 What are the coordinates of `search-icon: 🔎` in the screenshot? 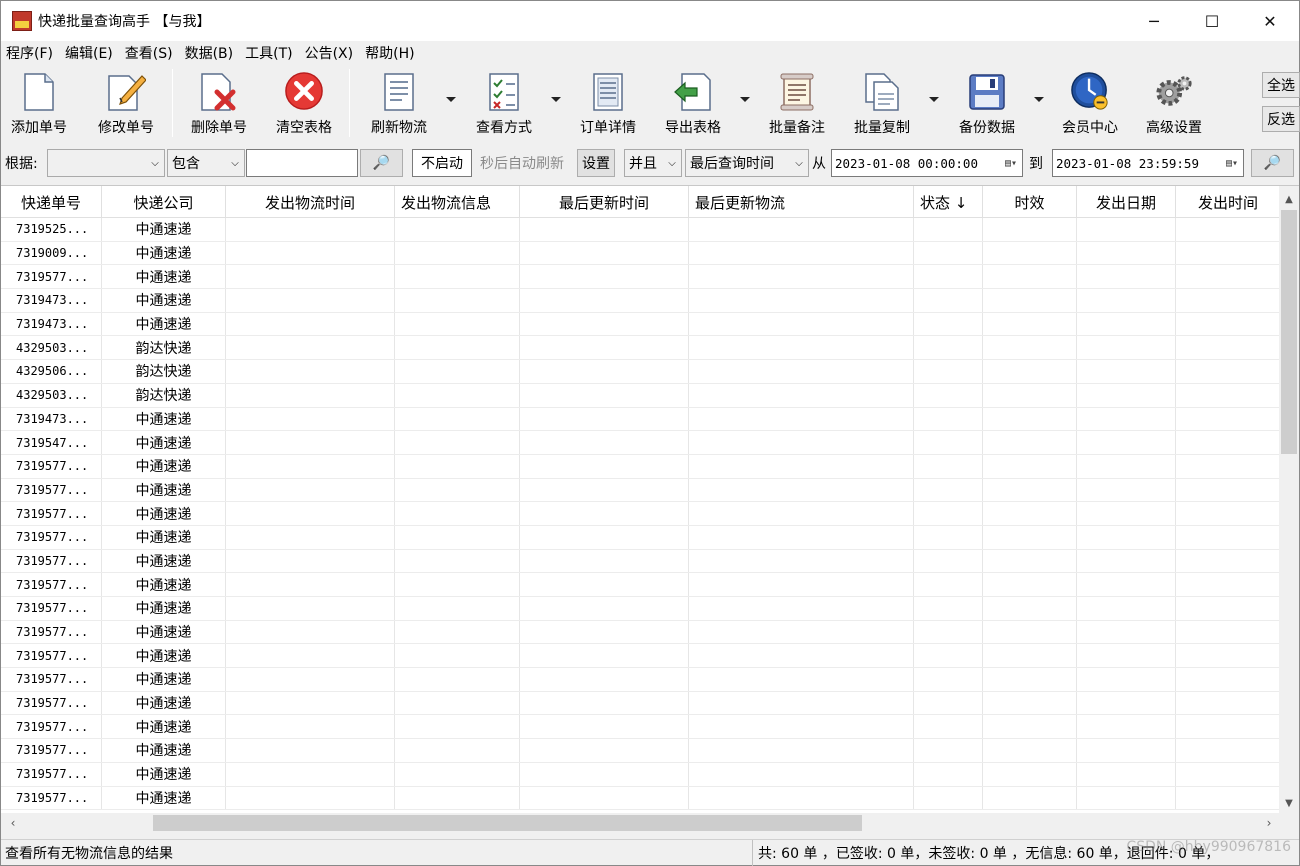 It's located at (381, 163).